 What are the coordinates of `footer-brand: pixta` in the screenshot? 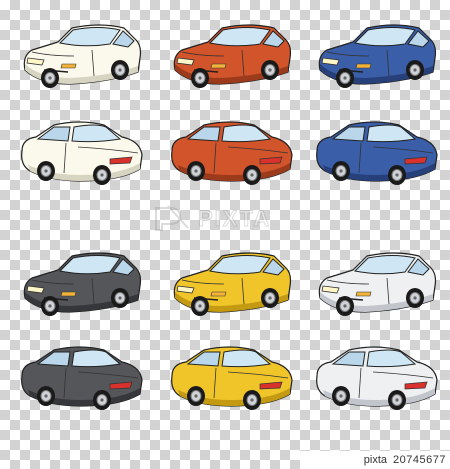 It's located at (375, 460).